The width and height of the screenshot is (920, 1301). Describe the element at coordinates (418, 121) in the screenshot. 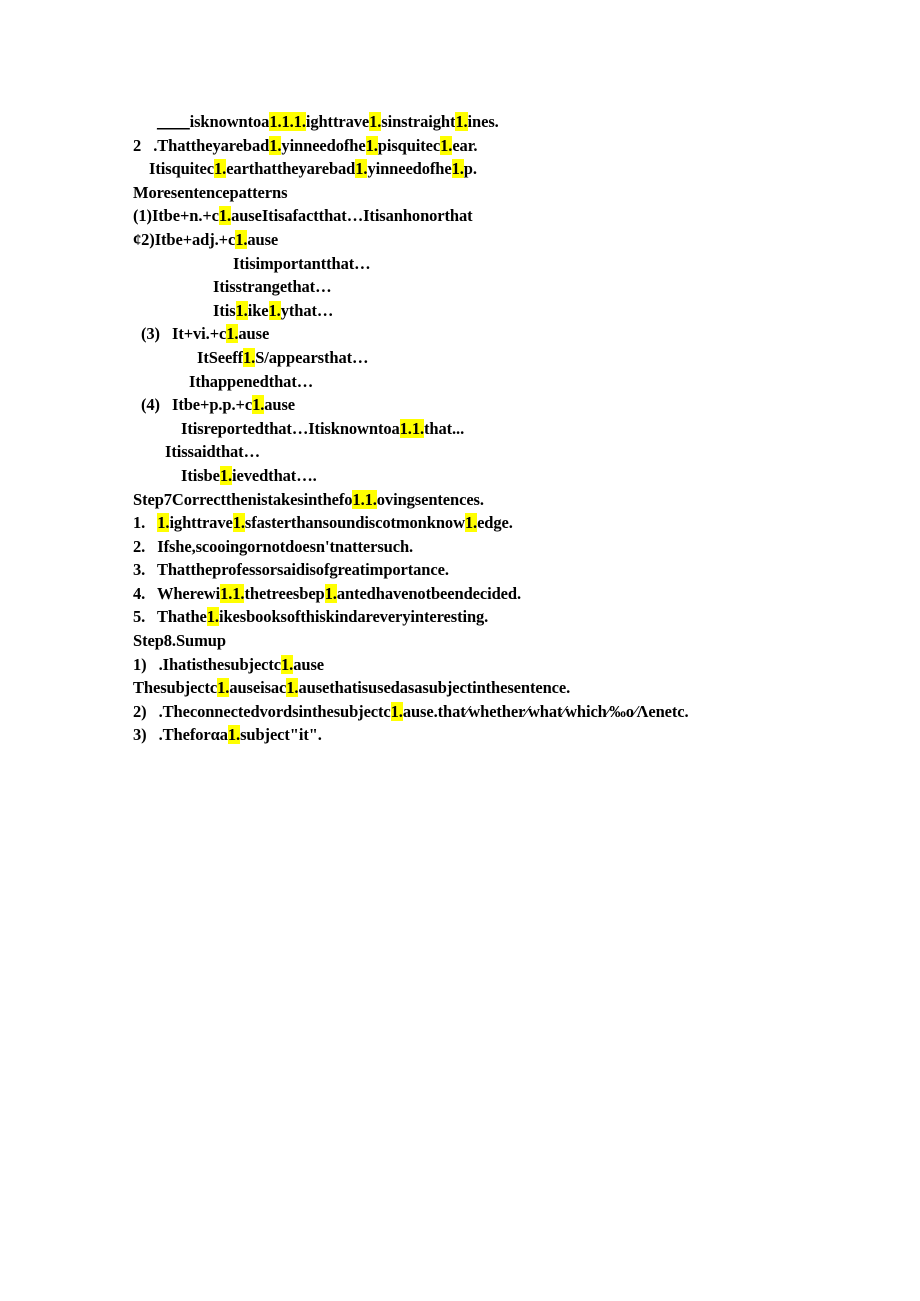

I see `text-run: sinstraight` at that location.